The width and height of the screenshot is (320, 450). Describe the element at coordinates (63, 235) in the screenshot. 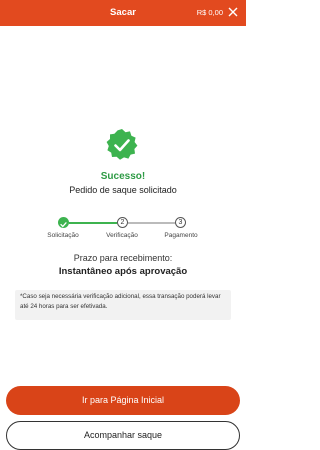

I see `step-1-label: Solicitação` at that location.